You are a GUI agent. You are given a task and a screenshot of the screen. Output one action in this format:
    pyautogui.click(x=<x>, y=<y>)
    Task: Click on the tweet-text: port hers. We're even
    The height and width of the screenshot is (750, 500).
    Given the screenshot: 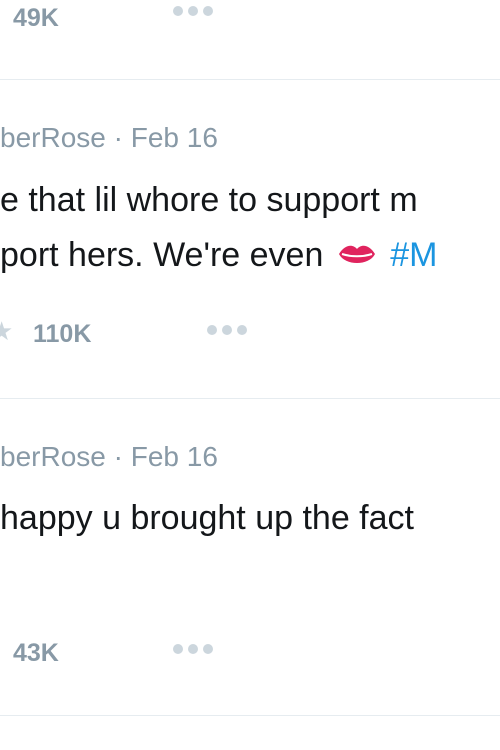 What is the action you would take?
    pyautogui.click(x=162, y=255)
    